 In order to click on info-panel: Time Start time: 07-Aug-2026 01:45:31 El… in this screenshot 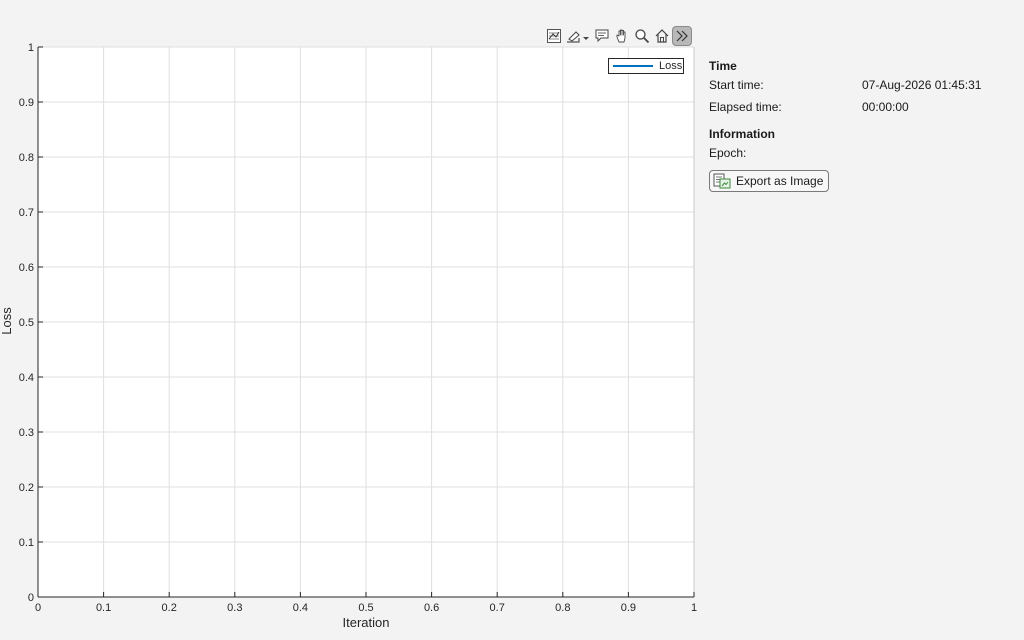, I will do `click(859, 125)`.